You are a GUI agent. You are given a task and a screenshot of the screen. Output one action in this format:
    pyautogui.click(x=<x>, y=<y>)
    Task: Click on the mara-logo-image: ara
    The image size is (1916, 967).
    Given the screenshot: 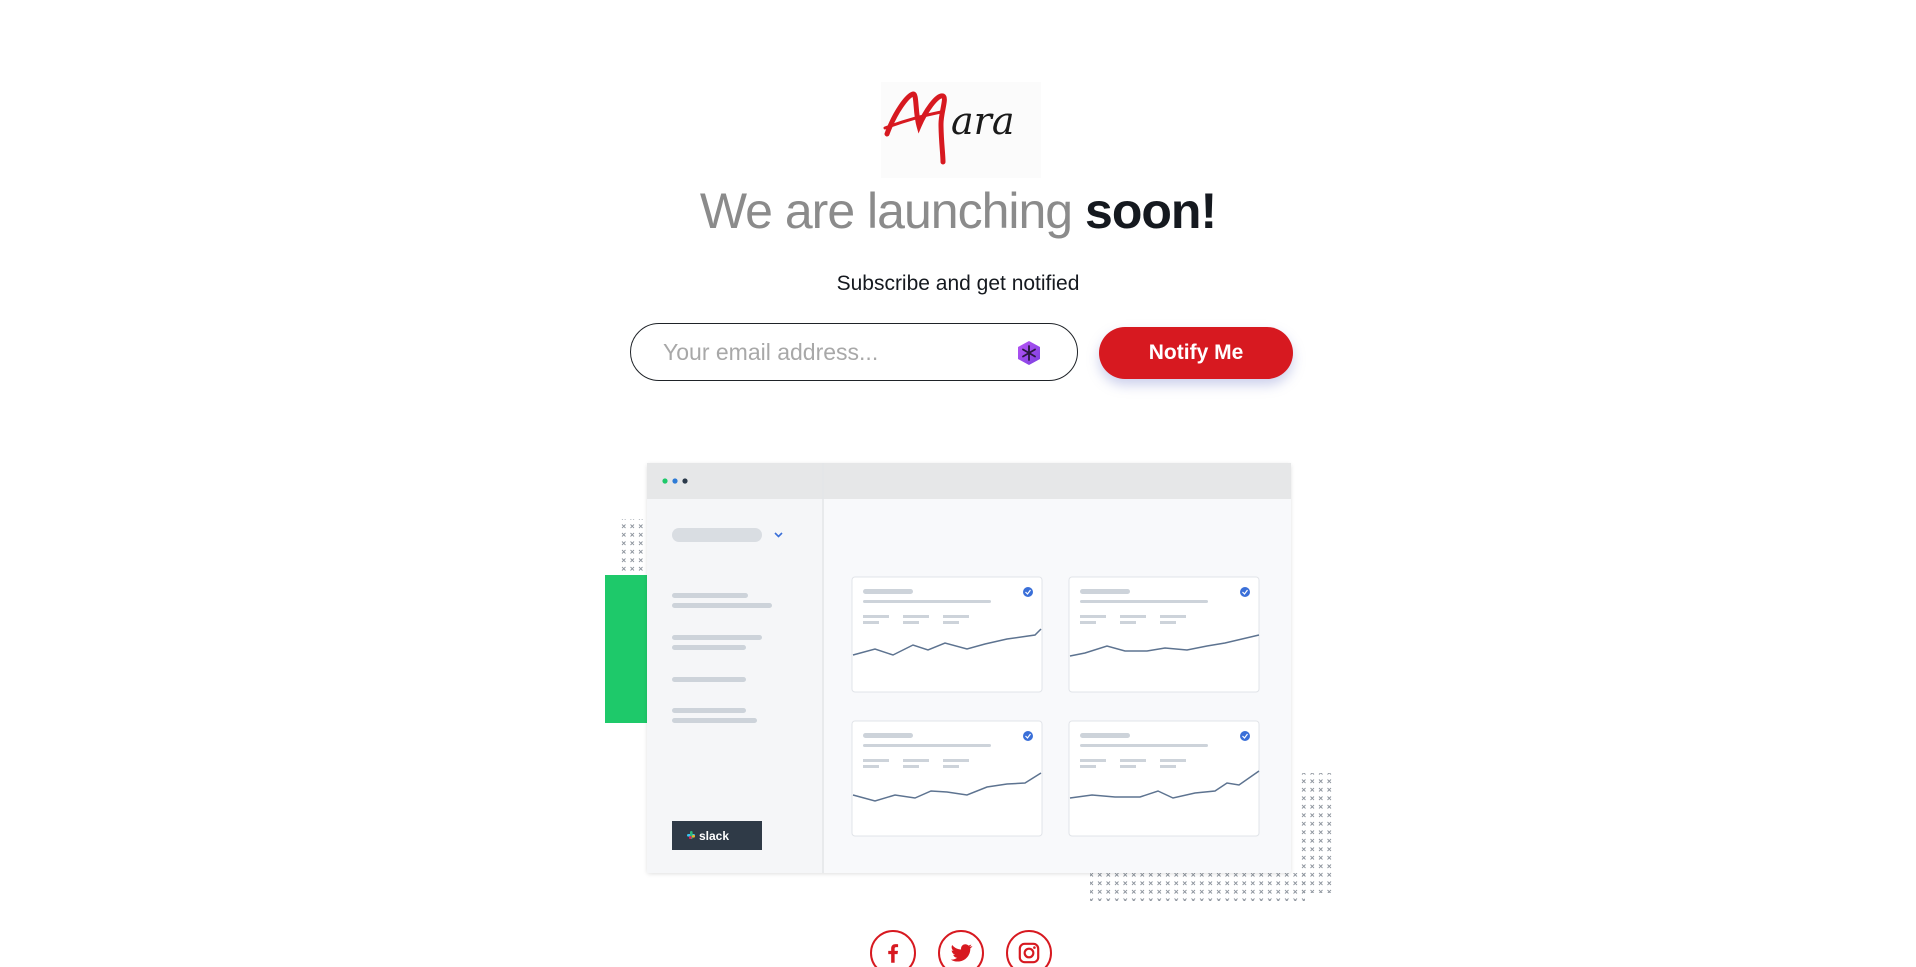 What is the action you would take?
    pyautogui.click(x=948, y=128)
    